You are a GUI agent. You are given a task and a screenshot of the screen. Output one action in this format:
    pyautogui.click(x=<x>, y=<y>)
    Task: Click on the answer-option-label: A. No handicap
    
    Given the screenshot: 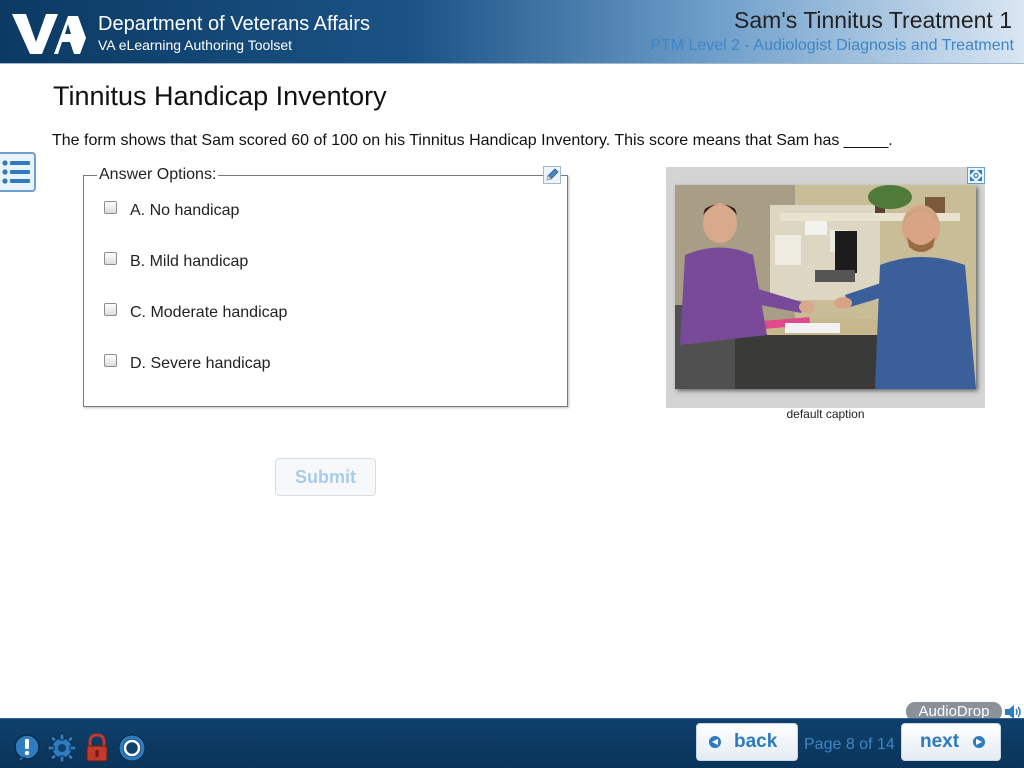 What is the action you would take?
    pyautogui.click(x=185, y=210)
    